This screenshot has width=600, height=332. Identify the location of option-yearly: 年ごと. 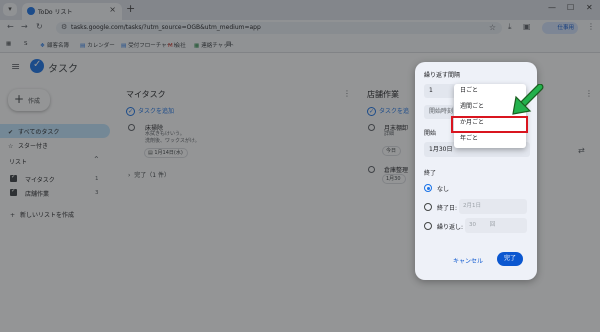
(490, 139).